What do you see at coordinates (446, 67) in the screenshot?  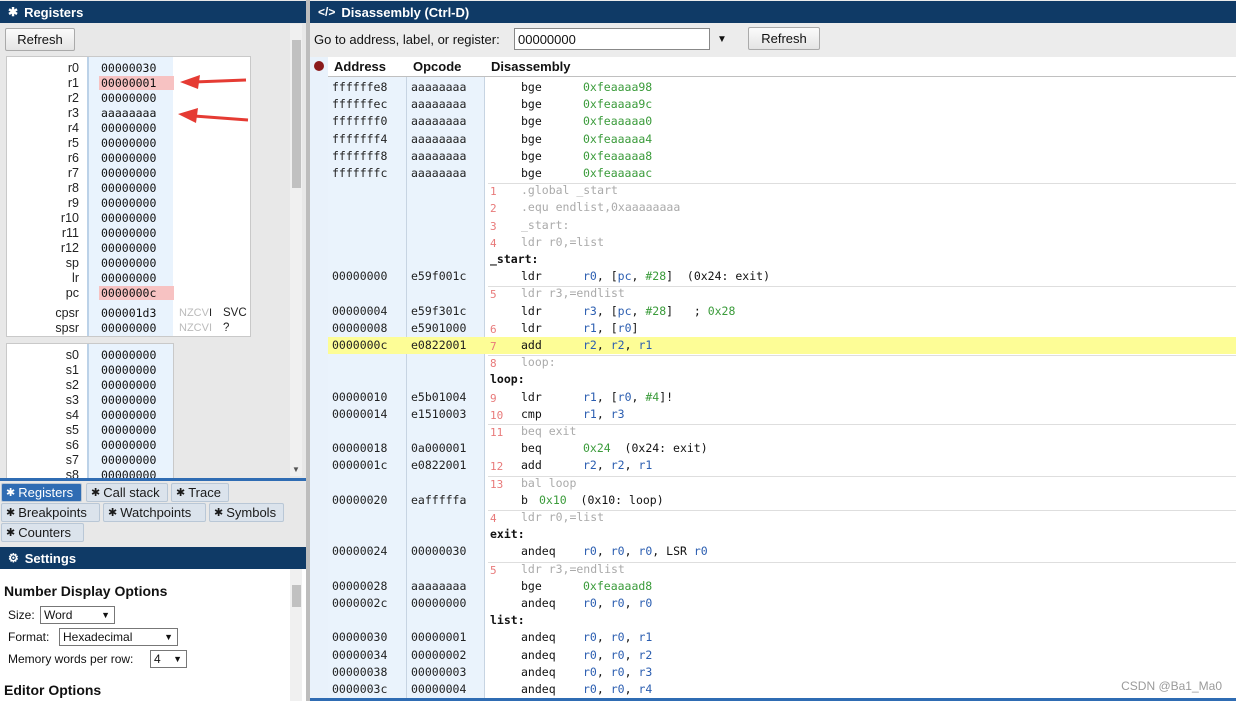 I see `opcode-header: Opcode` at bounding box center [446, 67].